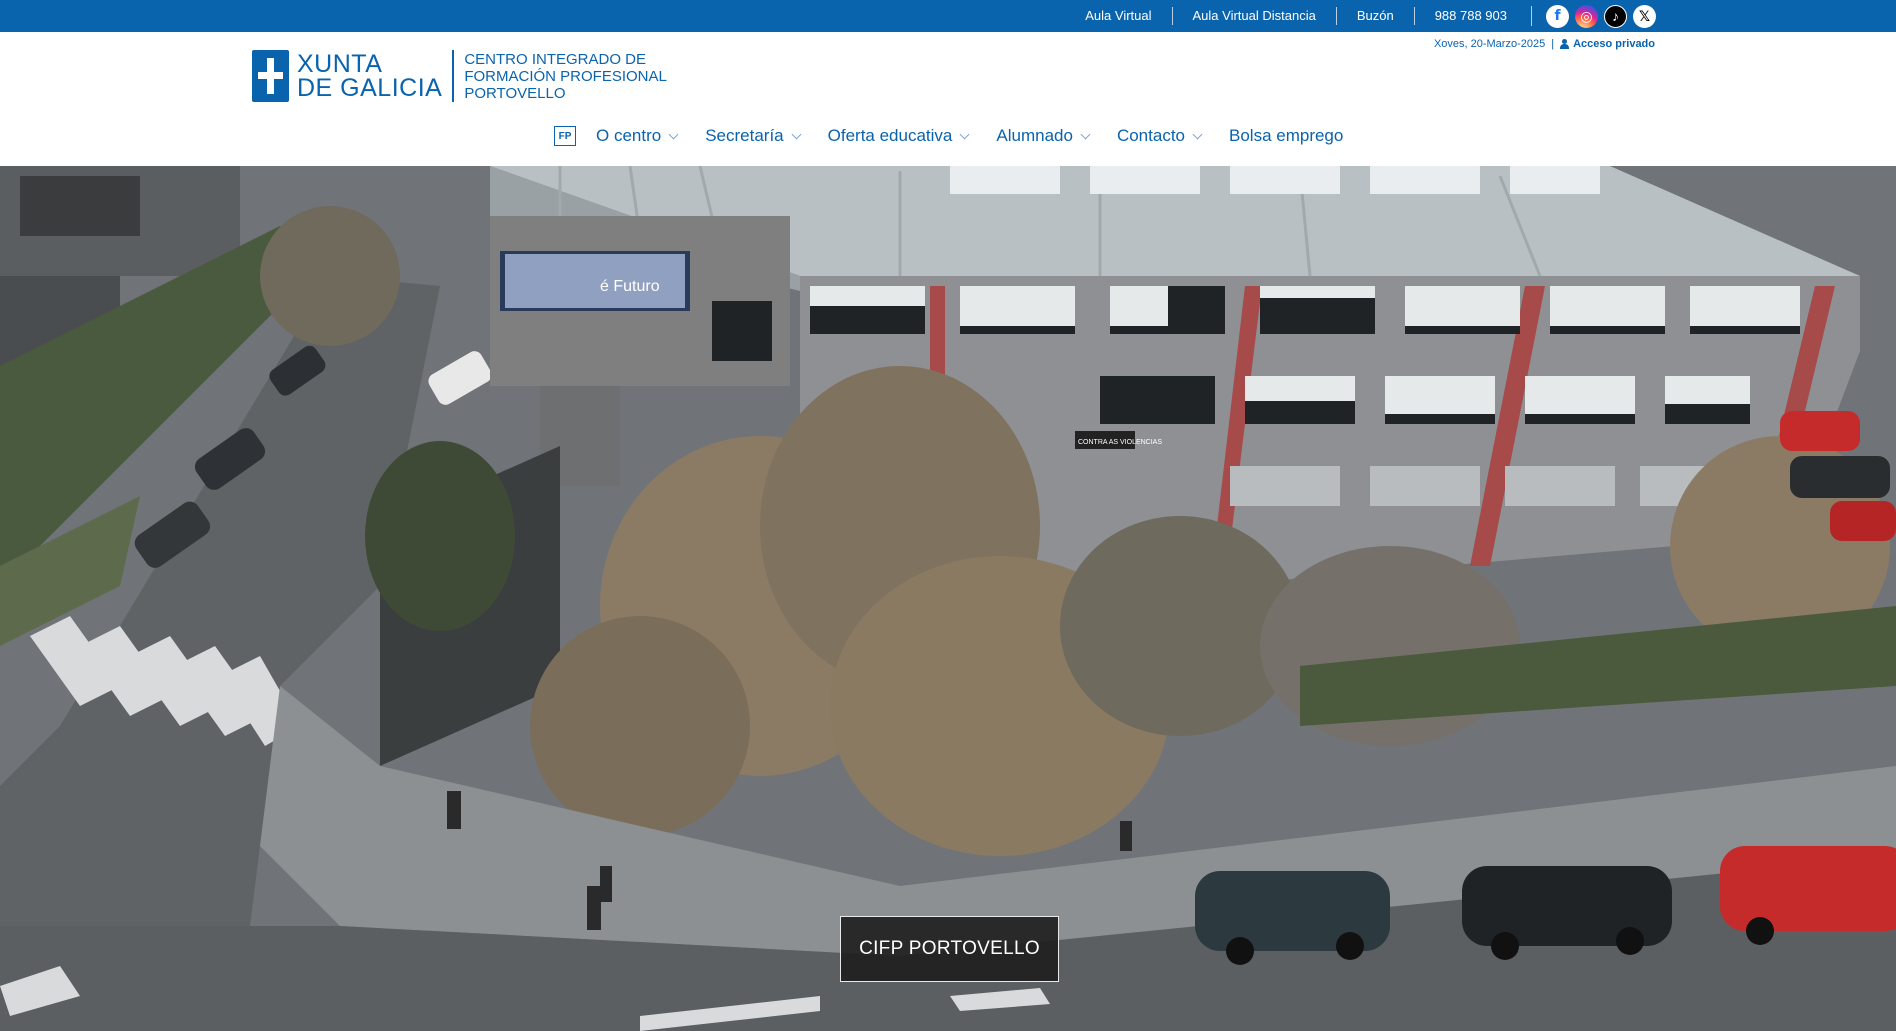 The width and height of the screenshot is (1896, 1031). What do you see at coordinates (1531, 16) in the screenshot?
I see `top-separator` at bounding box center [1531, 16].